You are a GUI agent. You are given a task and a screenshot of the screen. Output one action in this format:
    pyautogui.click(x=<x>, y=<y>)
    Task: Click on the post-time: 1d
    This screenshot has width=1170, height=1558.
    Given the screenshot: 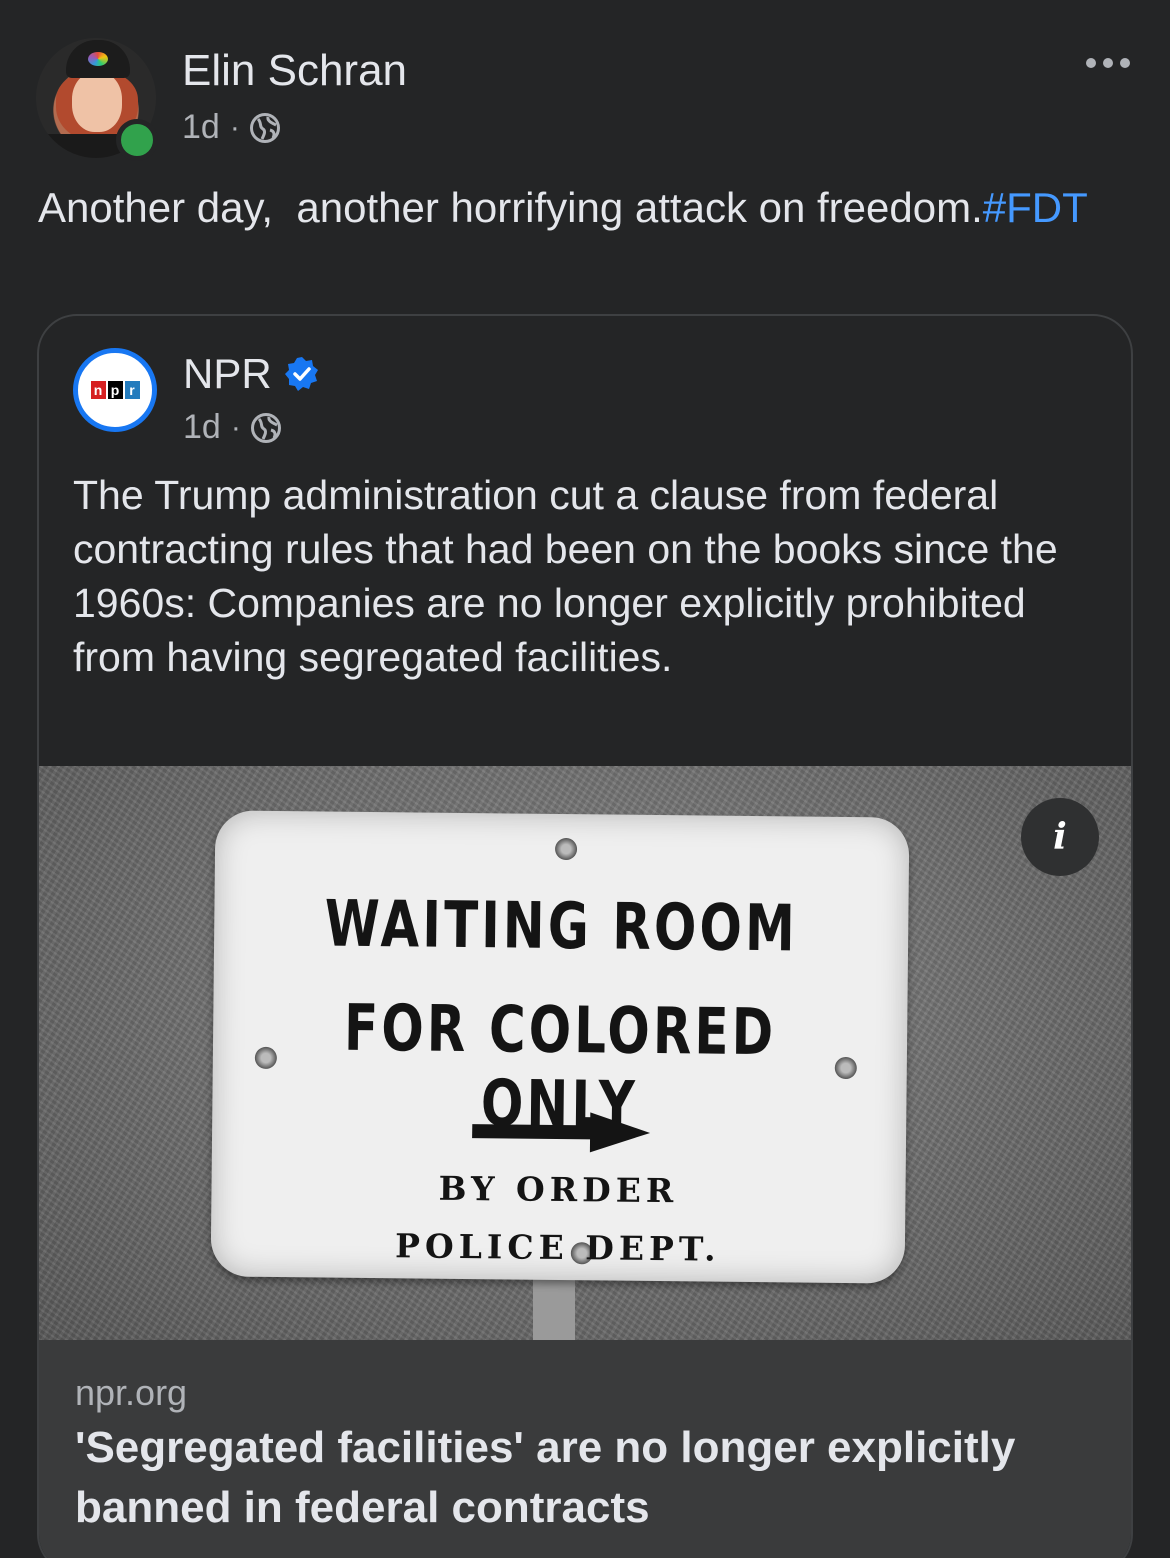 What is the action you would take?
    pyautogui.click(x=201, y=127)
    